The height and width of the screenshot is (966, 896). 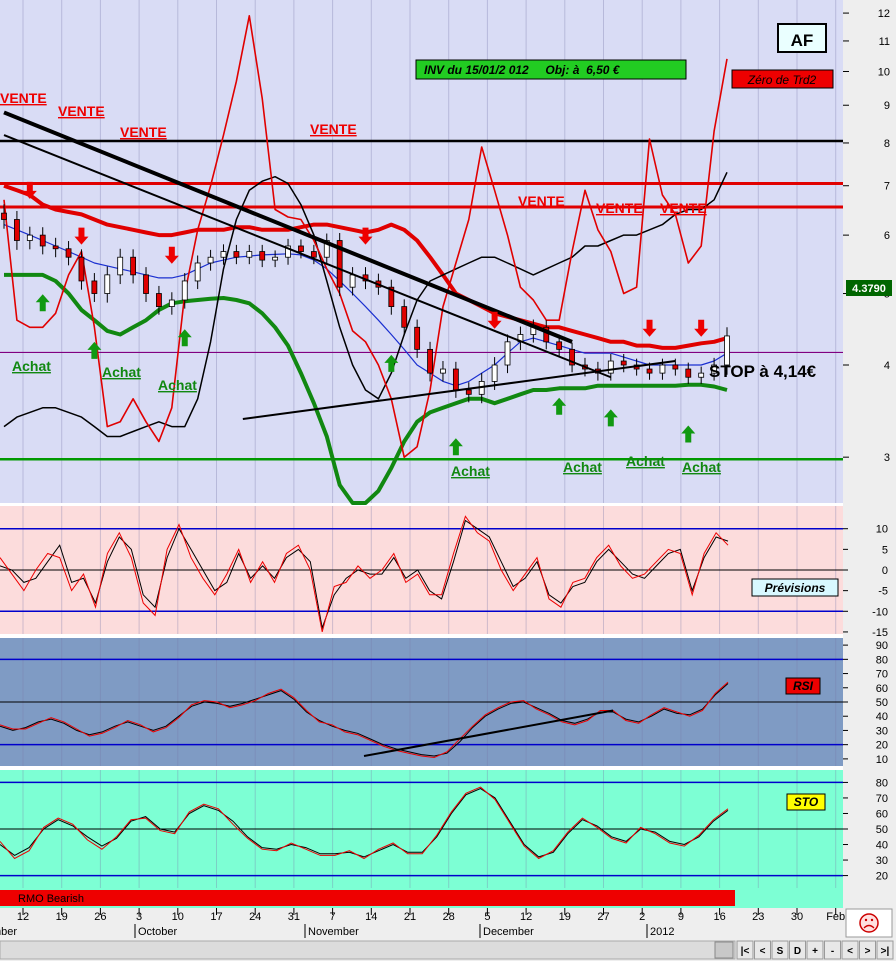 I want to click on scrollbar-thumb, so click(x=724, y=950).